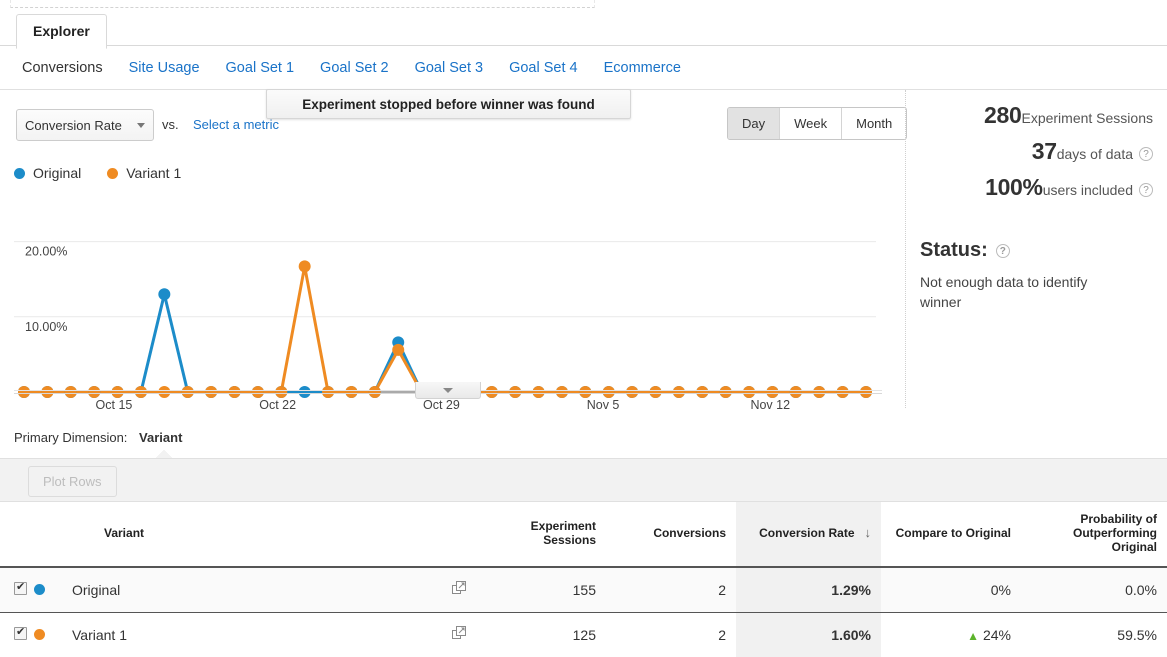 Image resolution: width=1167 pixels, height=657 pixels. I want to click on table-row: Variant 1 125 2 1.60% ▲ 24%, so click(583, 635).